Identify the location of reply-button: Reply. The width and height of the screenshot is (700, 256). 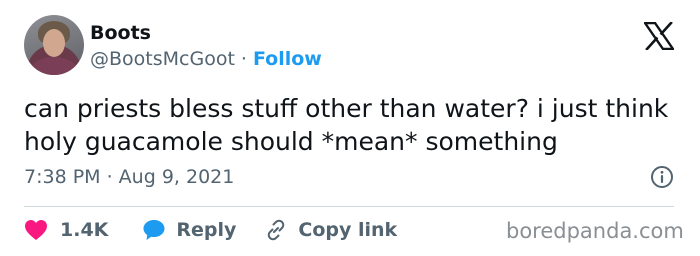
(189, 230).